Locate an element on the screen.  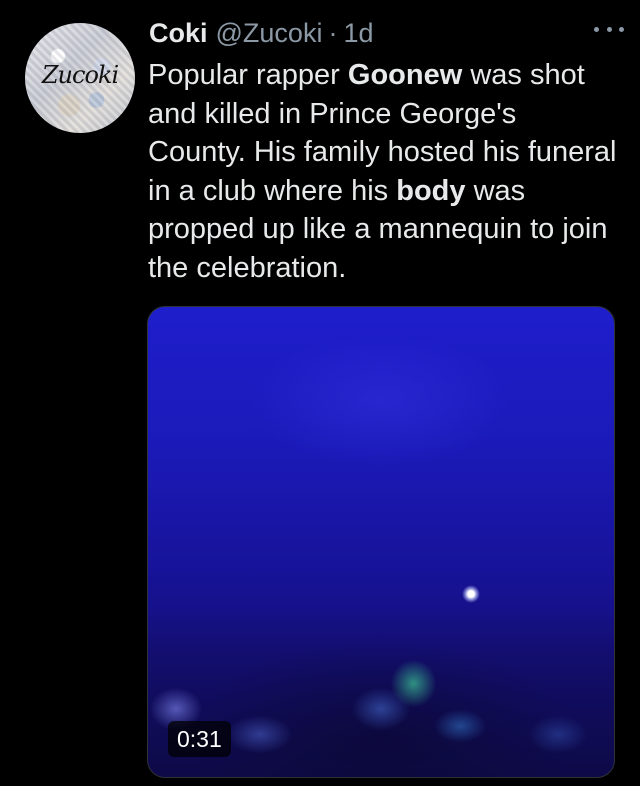
user-handle: @Zucoki is located at coordinates (269, 33).